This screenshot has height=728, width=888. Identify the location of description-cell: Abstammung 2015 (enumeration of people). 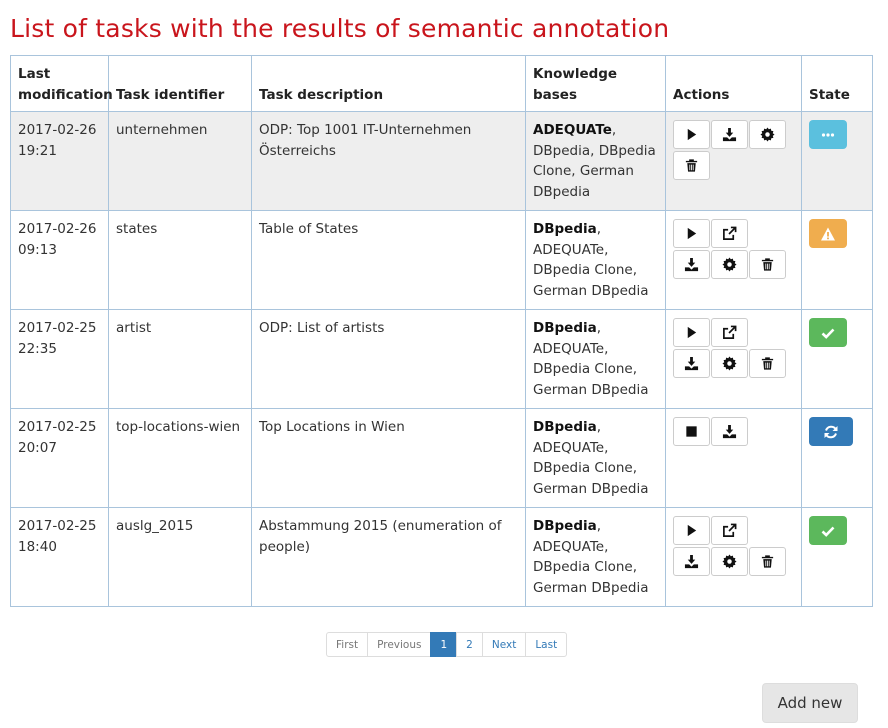
(388, 557).